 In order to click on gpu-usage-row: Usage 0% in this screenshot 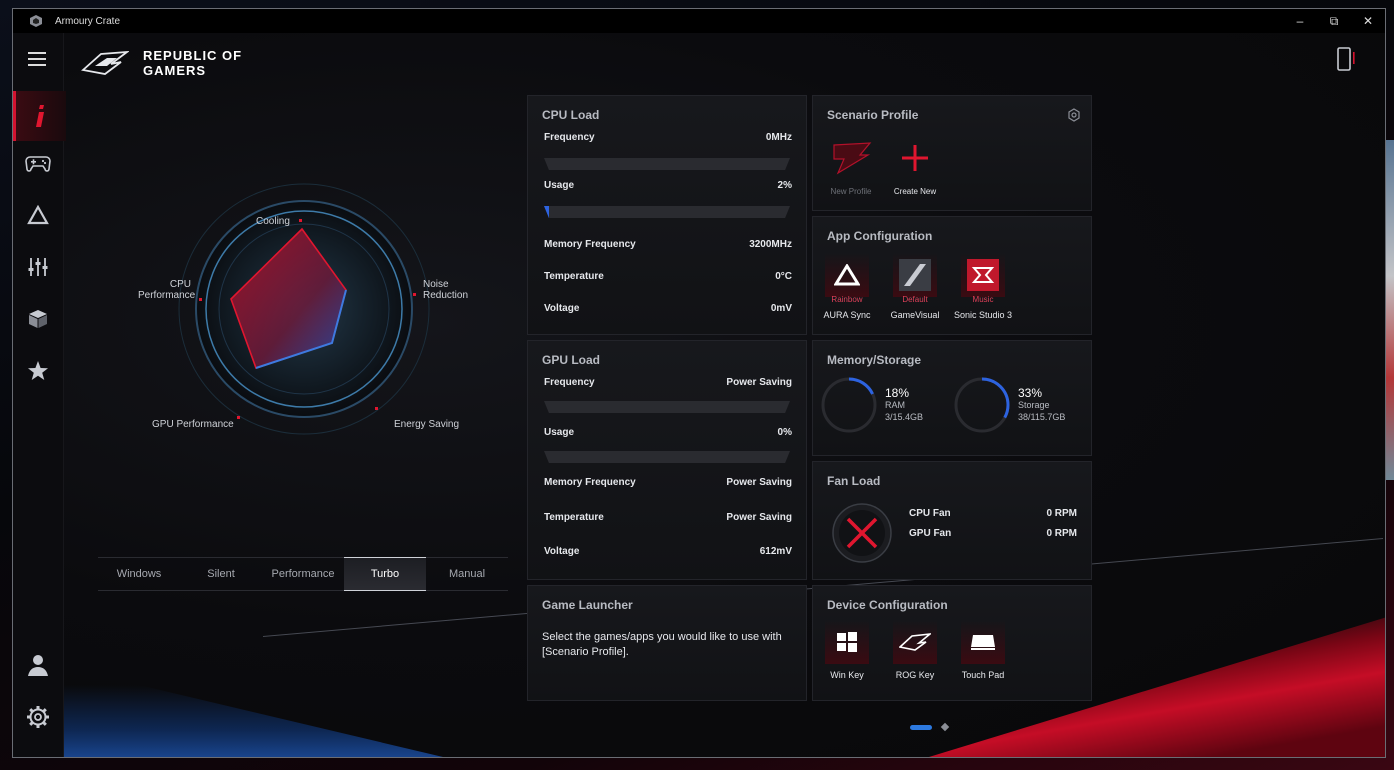, I will do `click(668, 434)`.